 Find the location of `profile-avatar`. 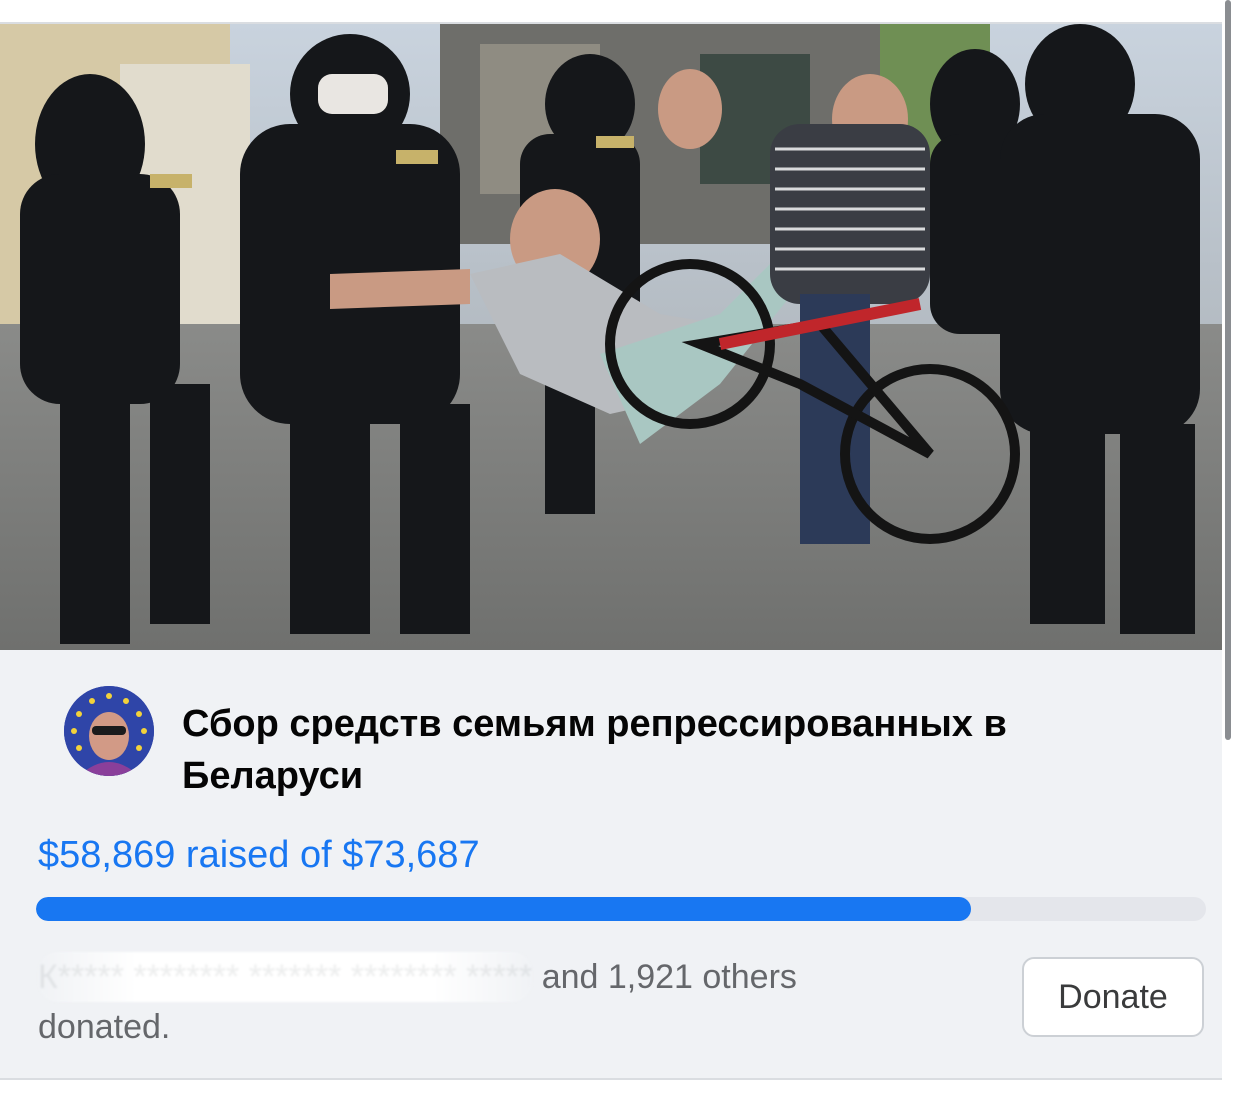

profile-avatar is located at coordinates (109, 731).